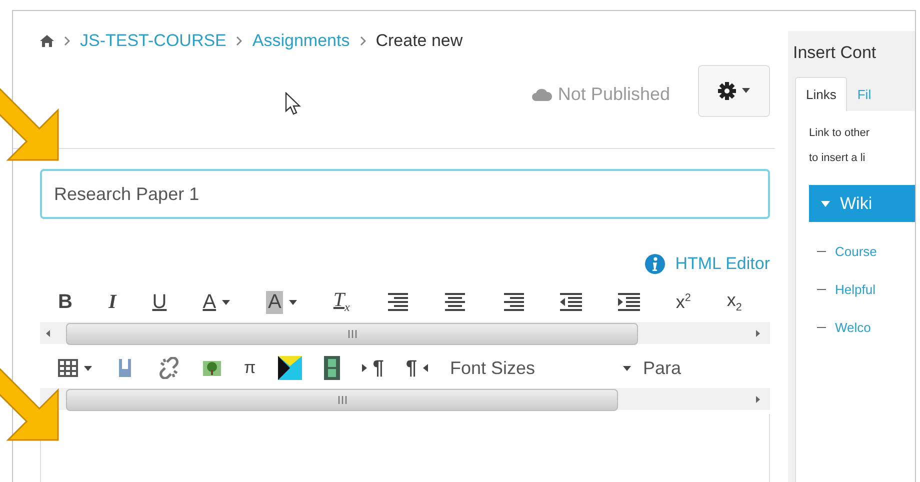 The image size is (920, 482). I want to click on media-icon, so click(290, 368).